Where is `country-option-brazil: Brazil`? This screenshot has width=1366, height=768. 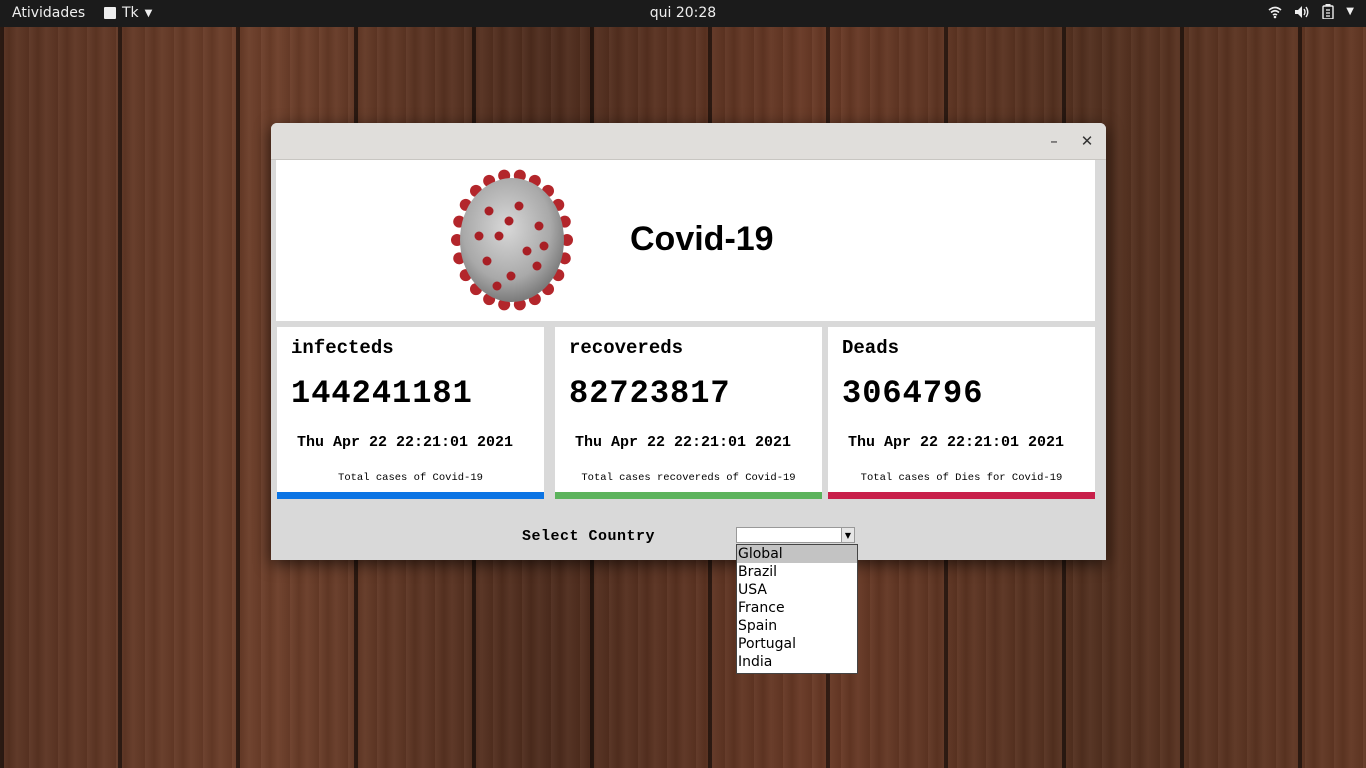
country-option-brazil: Brazil is located at coordinates (797, 572).